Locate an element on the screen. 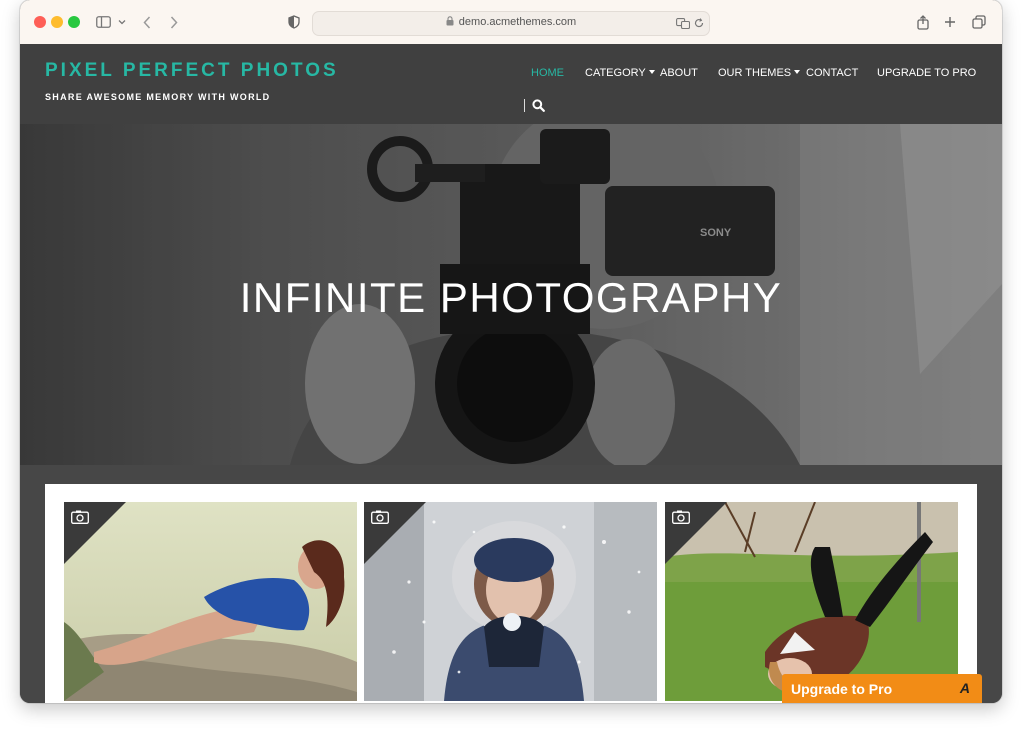 This screenshot has height=733, width=1024. forward-icon is located at coordinates (174, 22).